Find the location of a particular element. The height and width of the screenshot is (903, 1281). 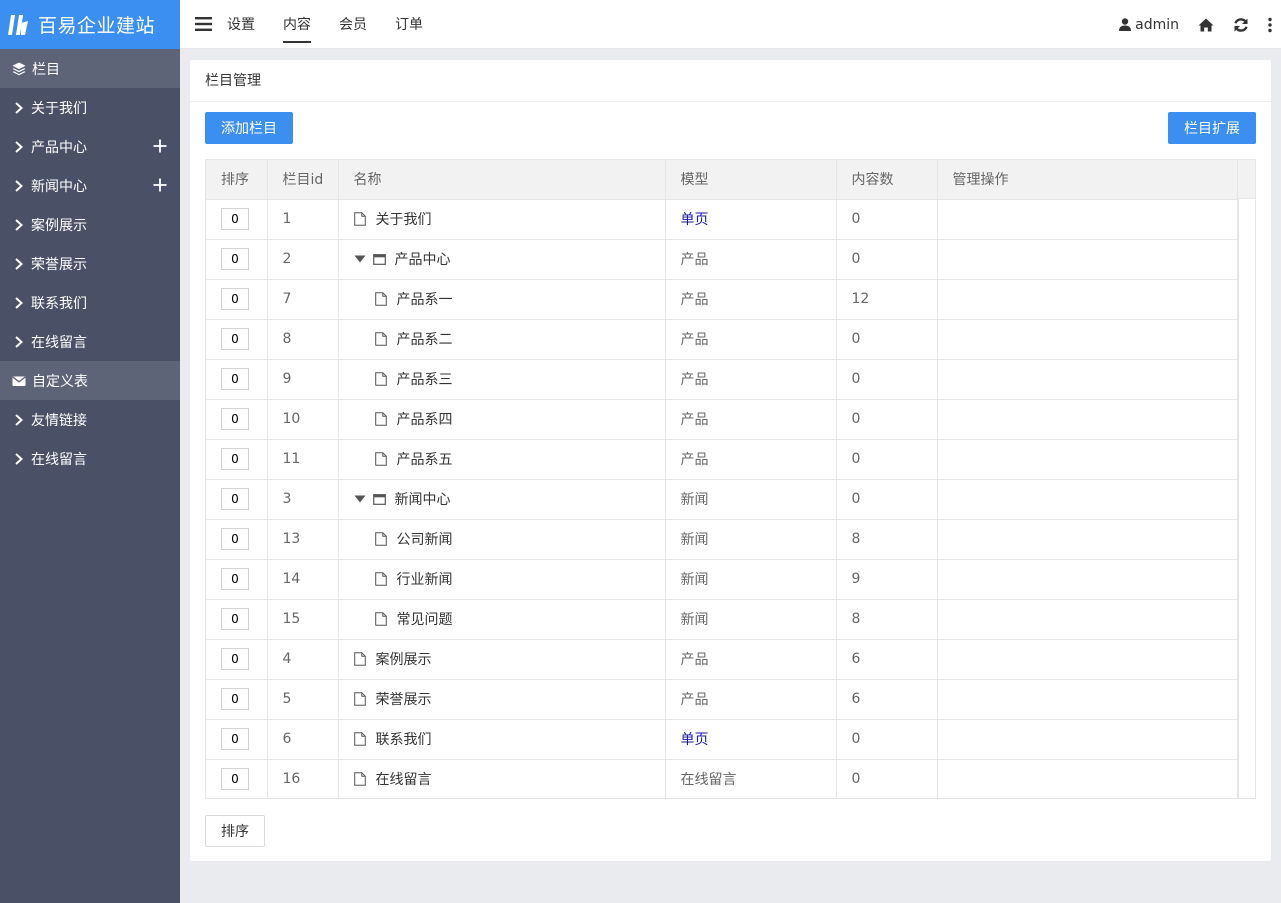

sidebar-item: 联系我们 is located at coordinates (90, 302).